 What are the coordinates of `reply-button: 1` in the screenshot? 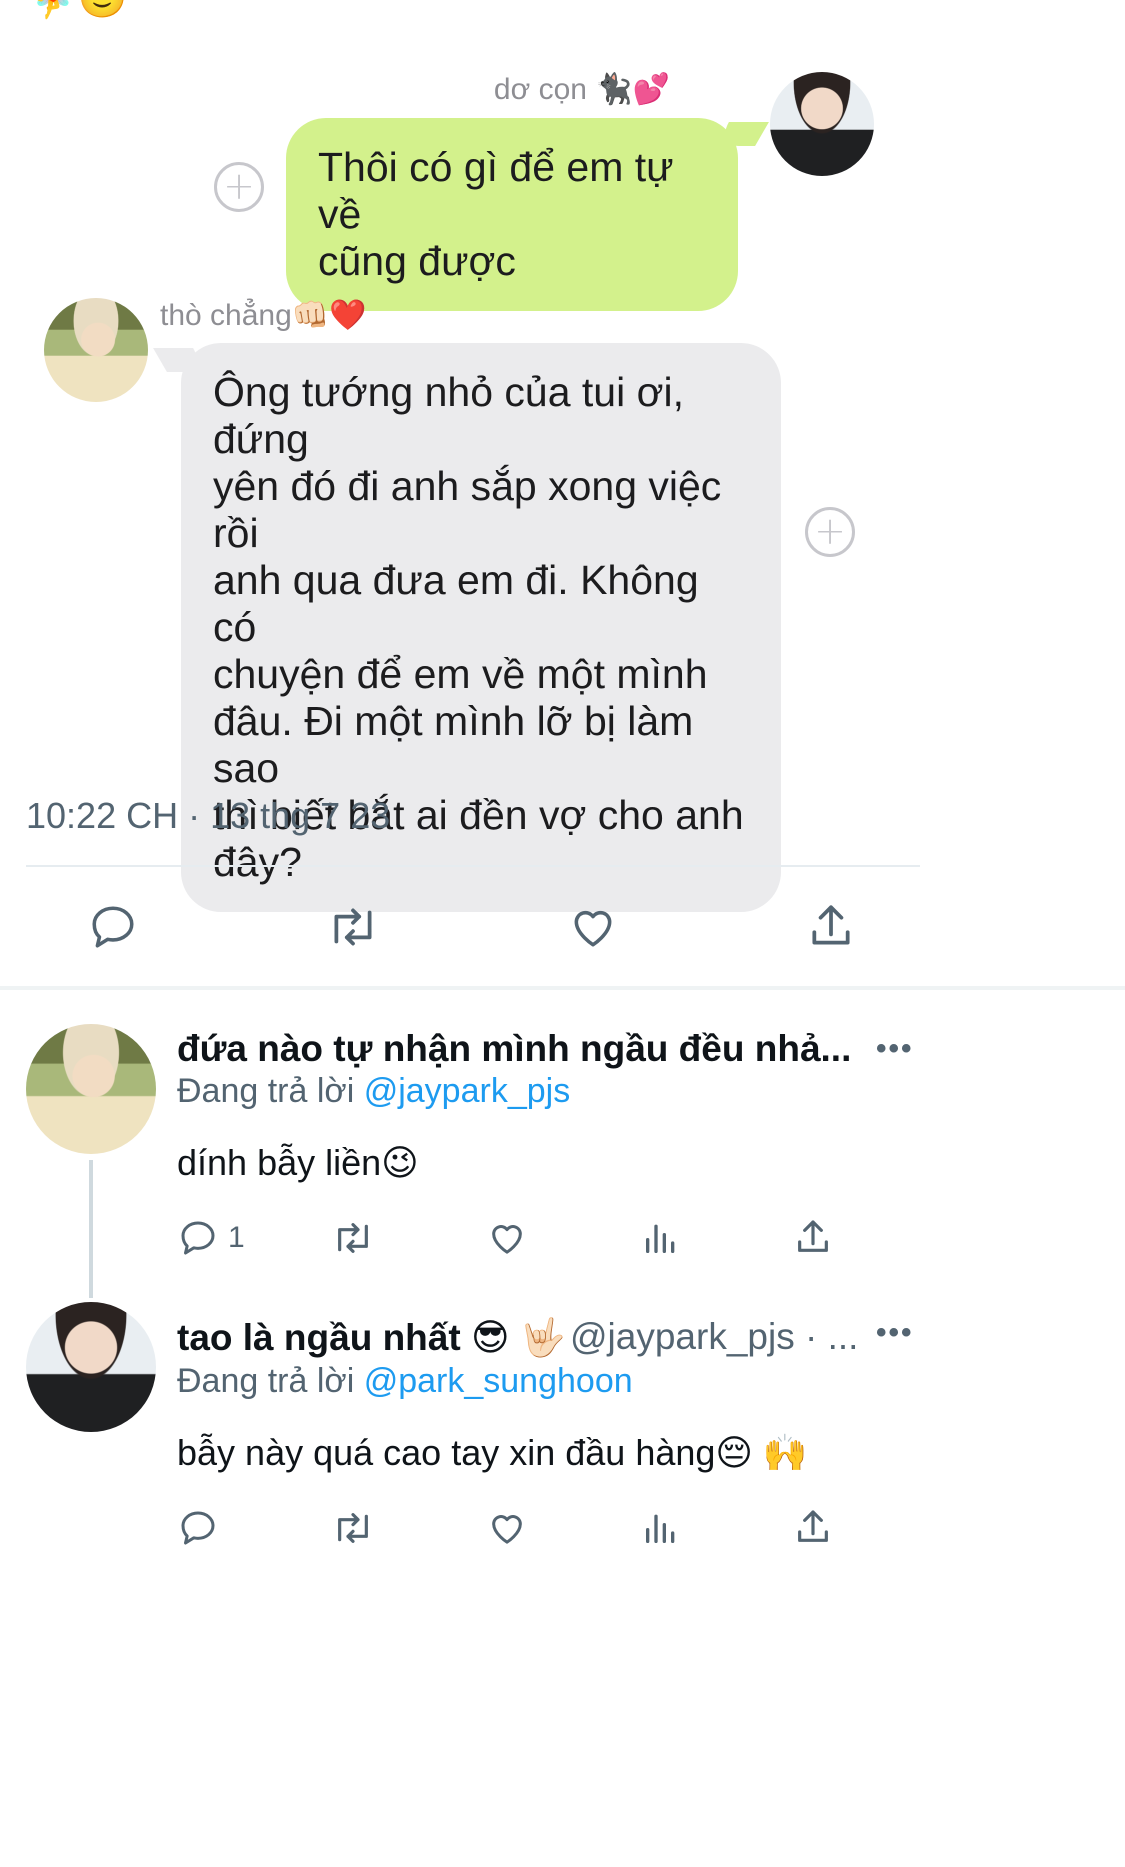 It's located at (211, 1238).